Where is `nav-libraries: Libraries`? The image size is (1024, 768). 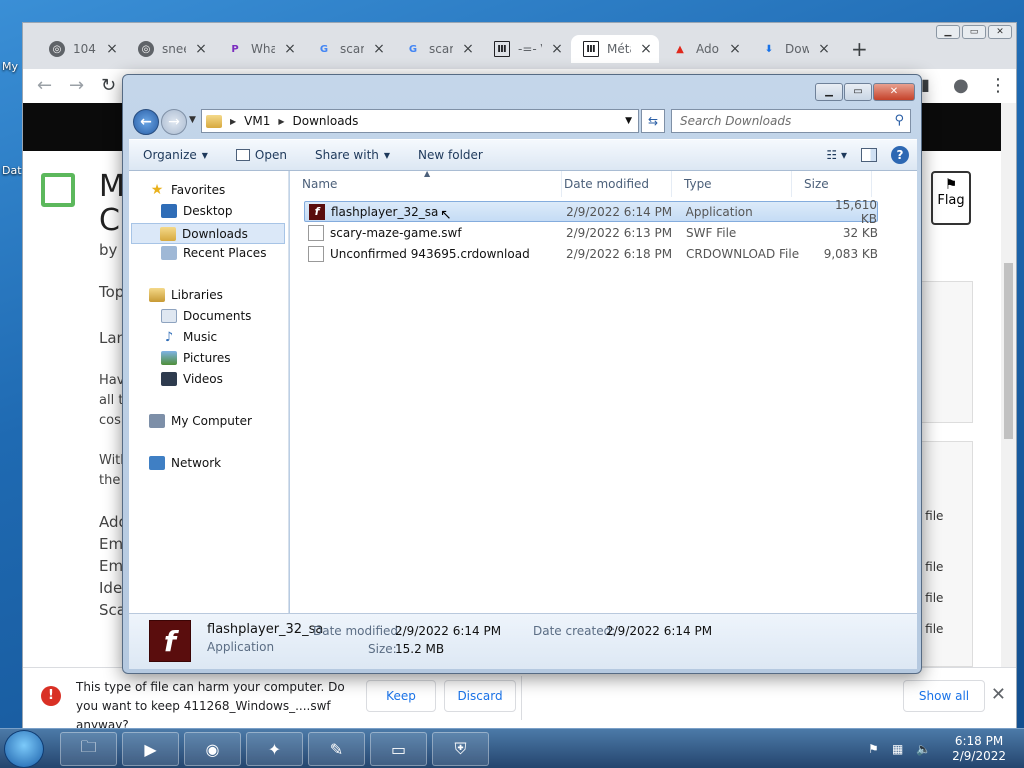 nav-libraries: Libraries is located at coordinates (186, 295).